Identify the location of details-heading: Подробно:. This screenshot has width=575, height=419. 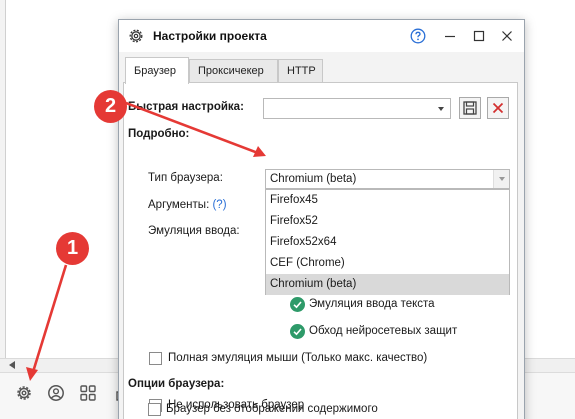
(159, 134).